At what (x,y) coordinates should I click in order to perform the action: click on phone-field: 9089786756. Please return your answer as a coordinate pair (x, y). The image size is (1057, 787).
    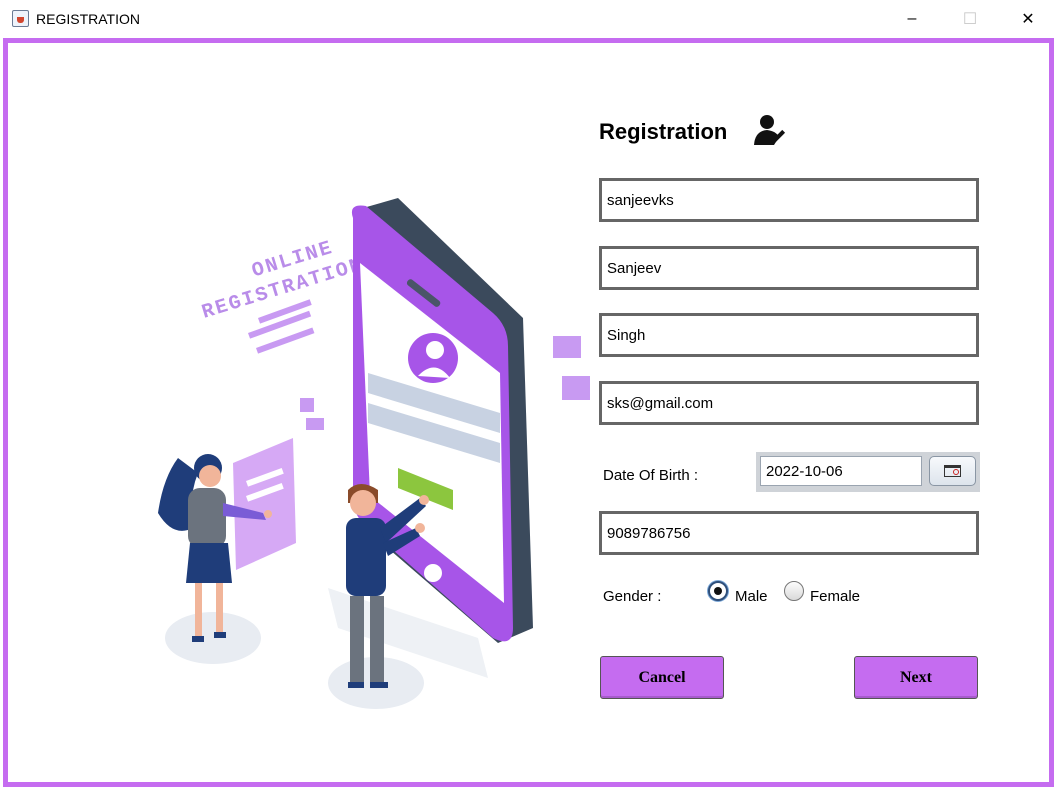
    Looking at the image, I should click on (789, 533).